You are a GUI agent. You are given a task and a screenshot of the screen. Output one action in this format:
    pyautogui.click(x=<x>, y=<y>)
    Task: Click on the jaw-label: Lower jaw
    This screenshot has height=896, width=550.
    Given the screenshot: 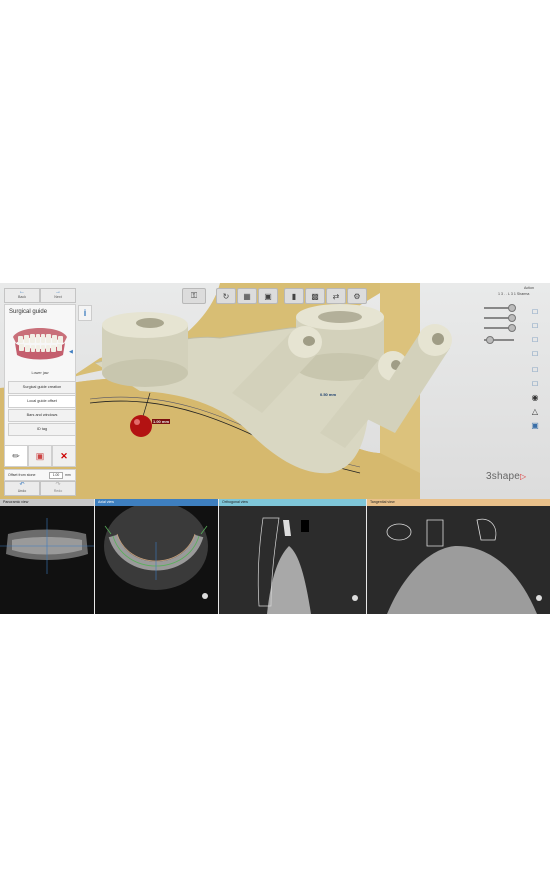 What is the action you would take?
    pyautogui.click(x=40, y=373)
    